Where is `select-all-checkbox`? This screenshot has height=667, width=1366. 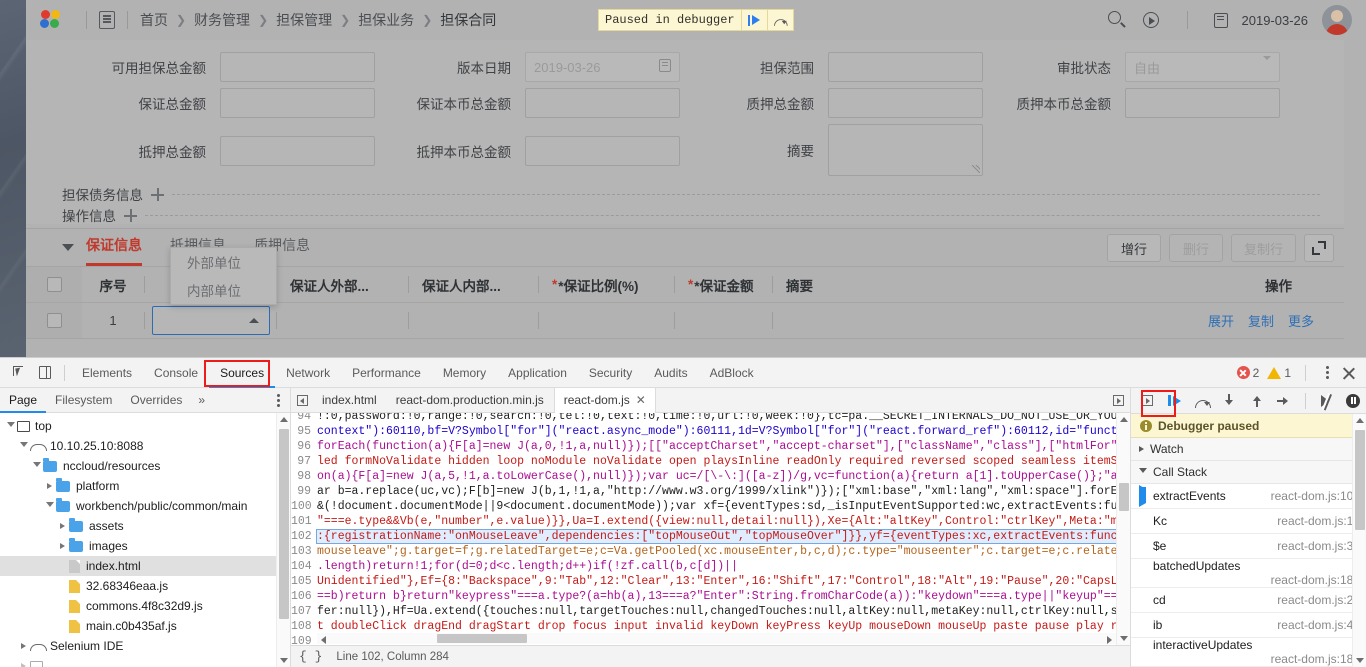 select-all-checkbox is located at coordinates (54, 284).